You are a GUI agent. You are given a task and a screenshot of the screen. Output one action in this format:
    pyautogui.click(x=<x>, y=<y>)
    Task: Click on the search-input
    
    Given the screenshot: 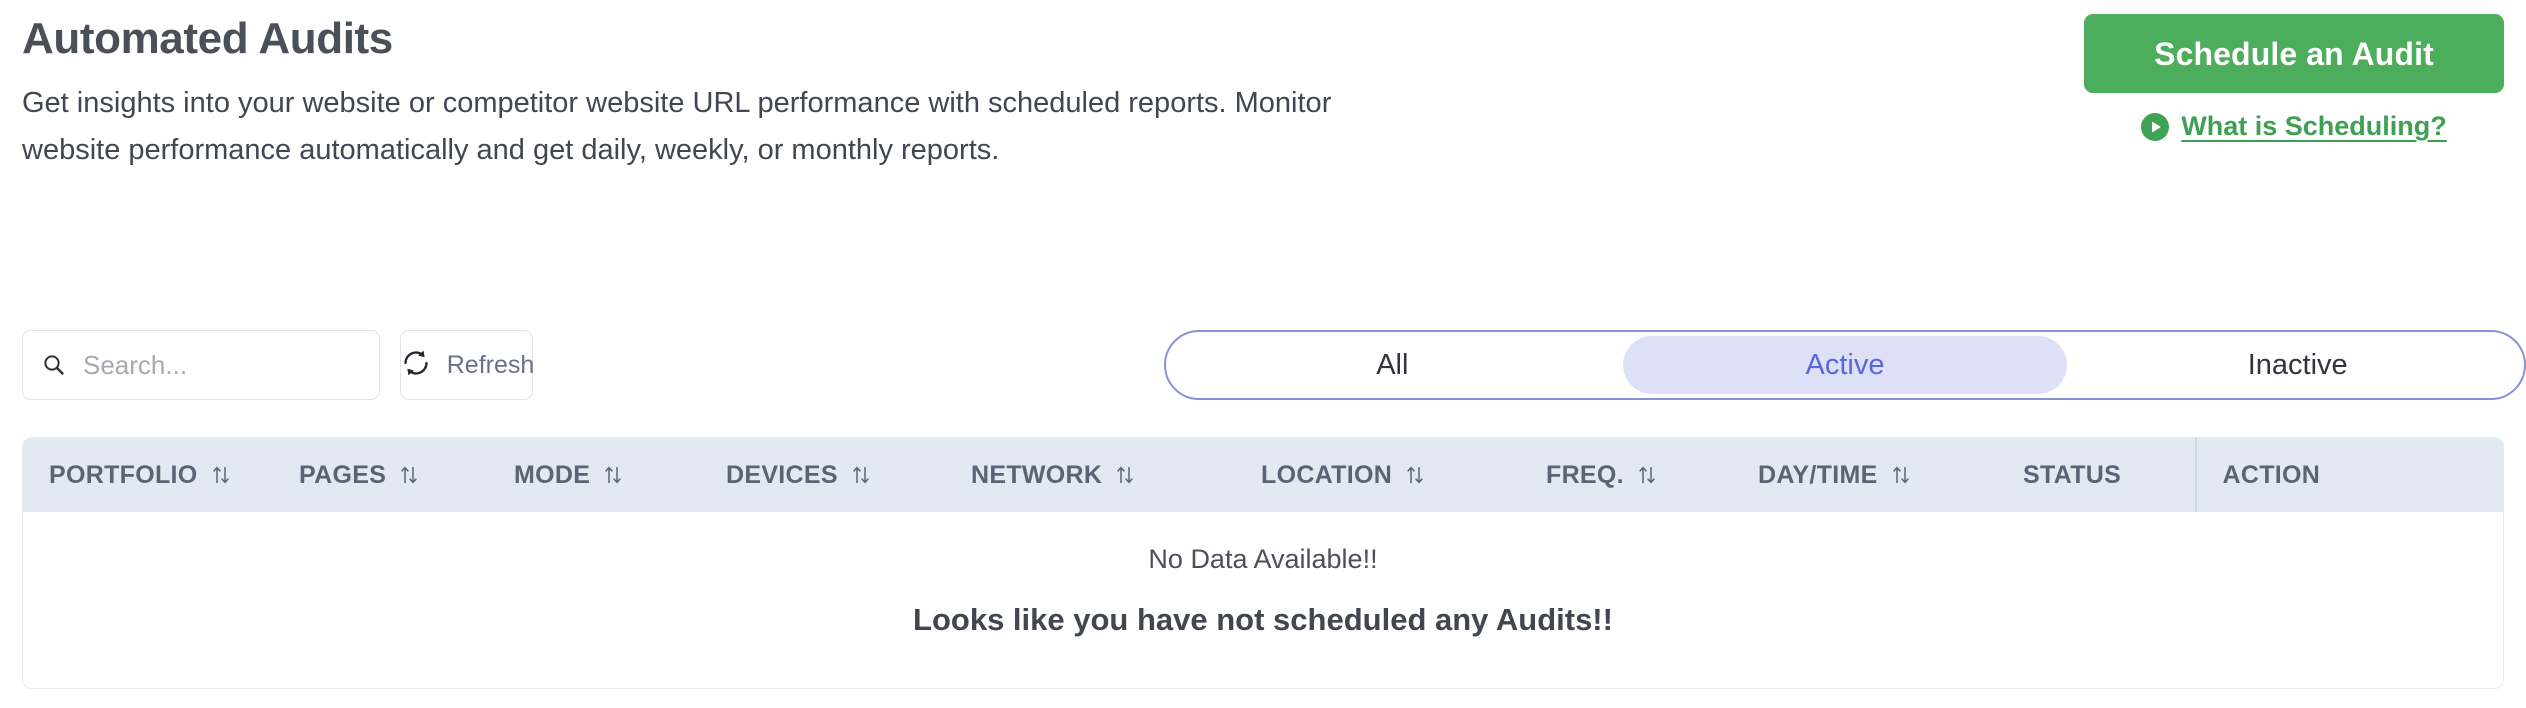 What is the action you would take?
    pyautogui.click(x=221, y=365)
    